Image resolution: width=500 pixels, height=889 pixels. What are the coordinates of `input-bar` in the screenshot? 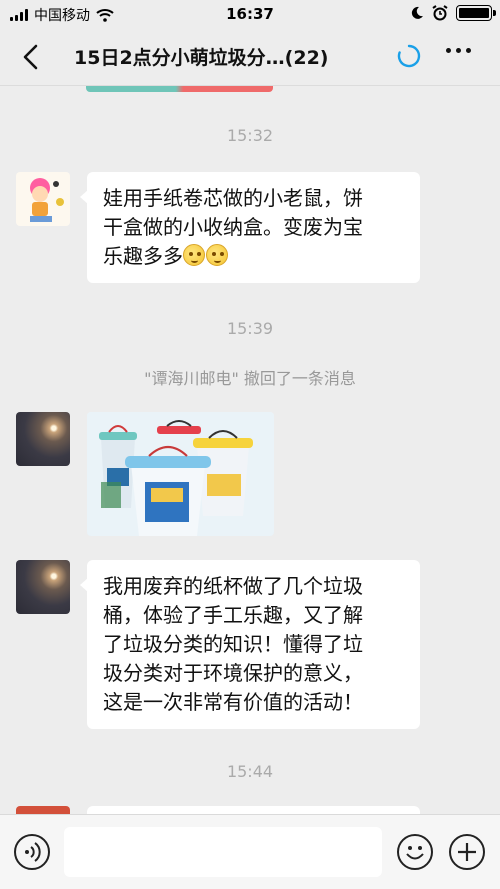 It's located at (250, 851).